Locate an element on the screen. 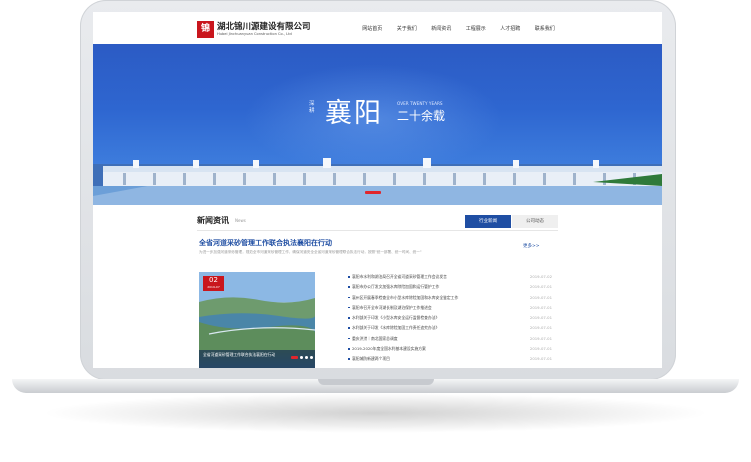 Image resolution: width=751 pixels, height=462 pixels. banner-subtitle: 二十余载 is located at coordinates (421, 116).